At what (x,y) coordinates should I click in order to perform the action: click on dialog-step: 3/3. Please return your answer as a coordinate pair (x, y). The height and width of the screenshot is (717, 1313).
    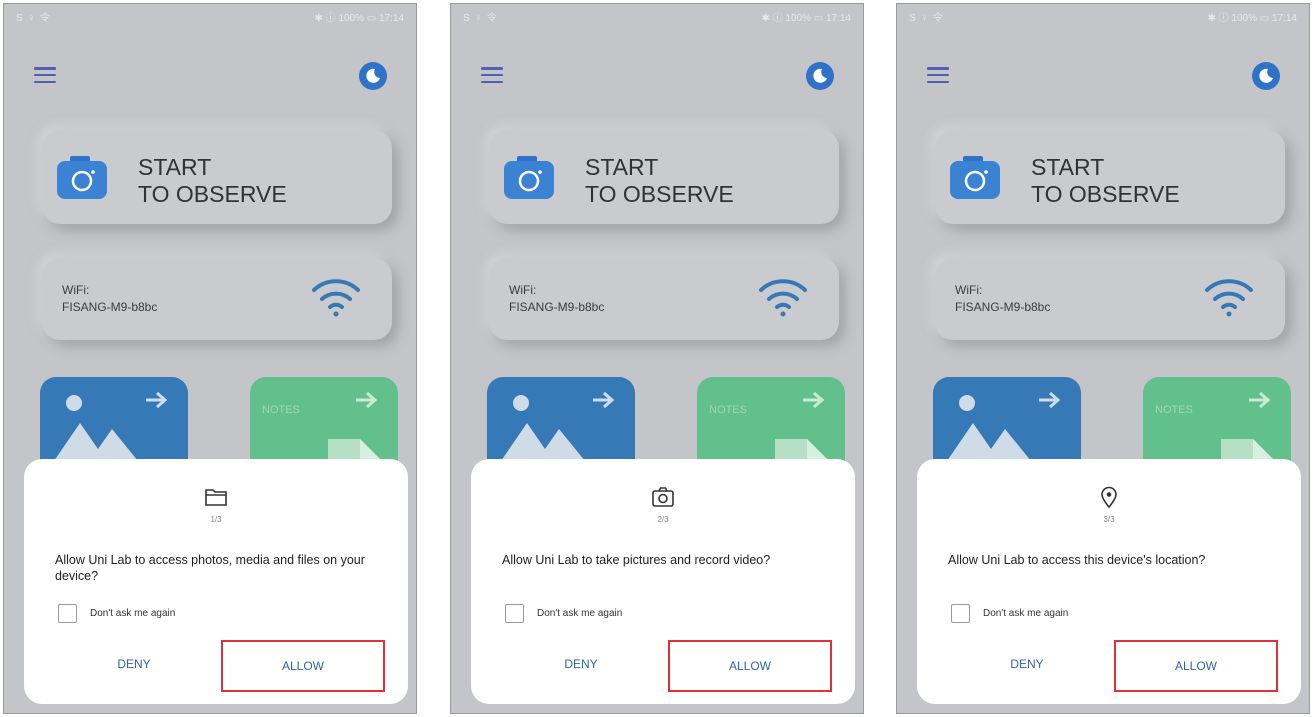
    Looking at the image, I should click on (1109, 519).